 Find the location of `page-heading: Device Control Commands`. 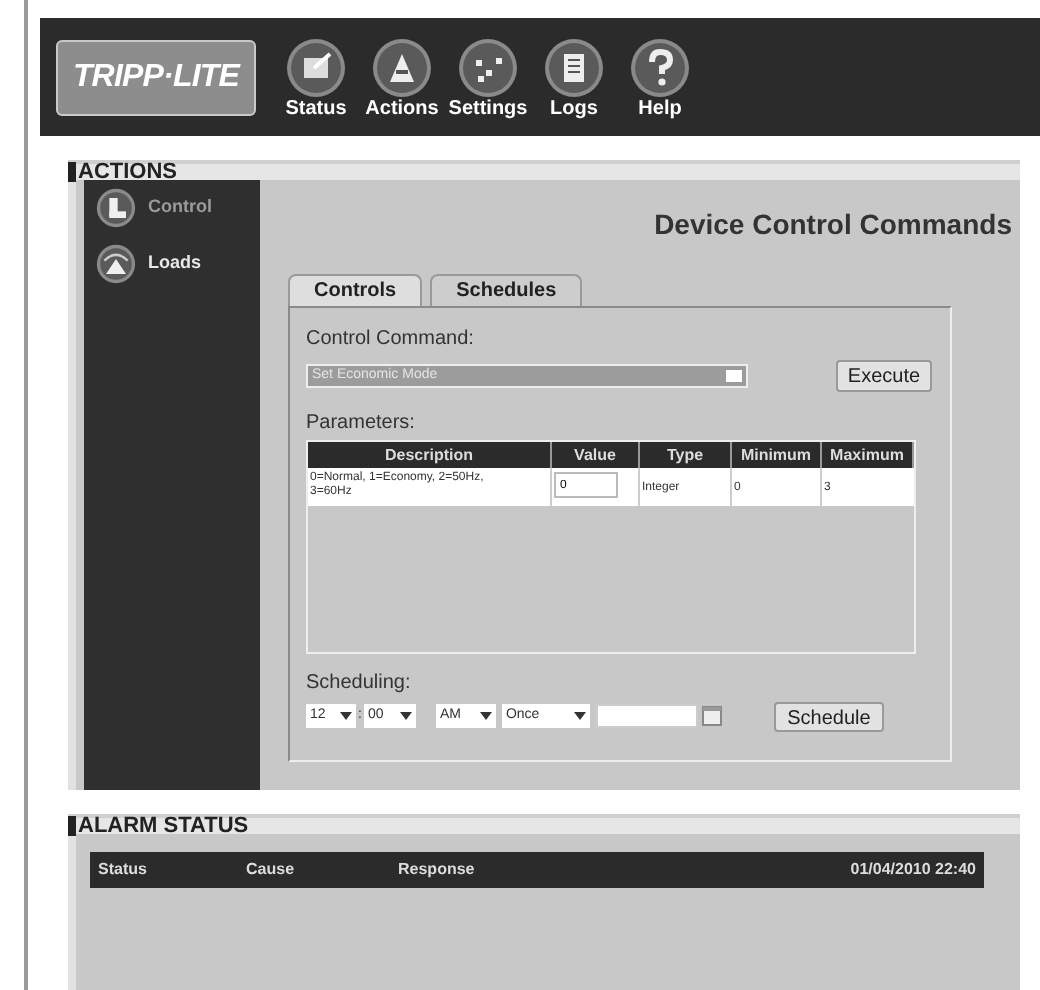

page-heading: Device Control Commands is located at coordinates (832, 225).